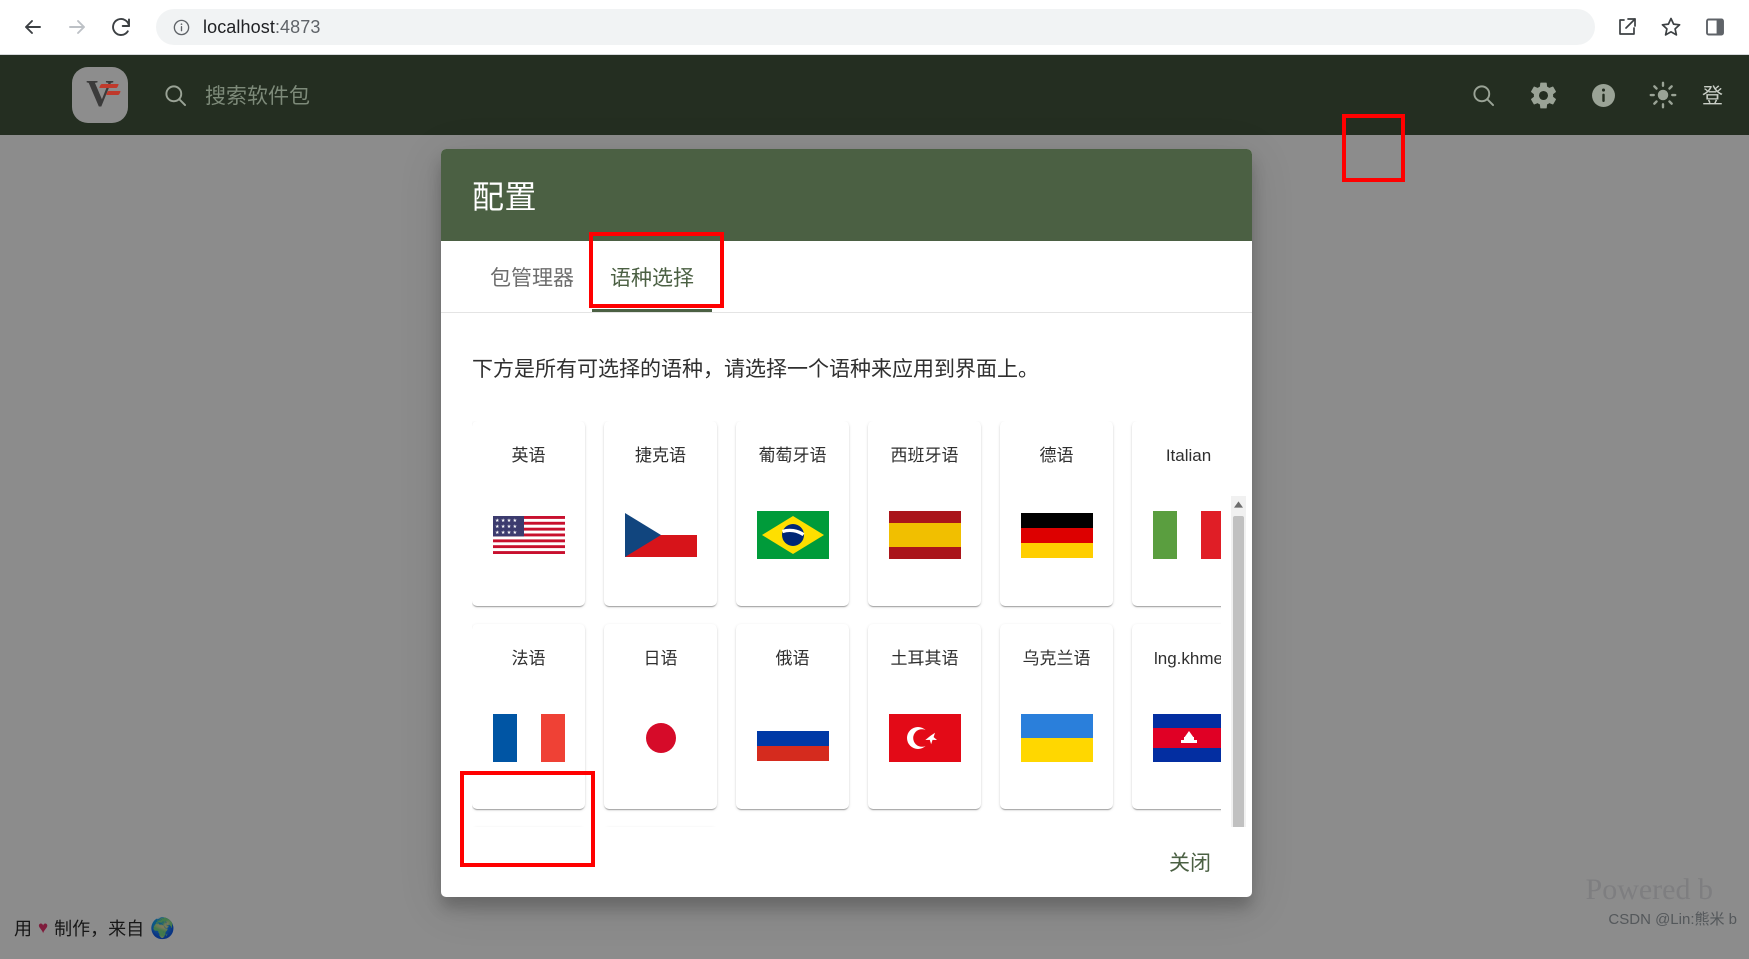 This screenshot has width=1749, height=959. Describe the element at coordinates (846, 862) in the screenshot. I see `dialog-actions: 关闭` at that location.